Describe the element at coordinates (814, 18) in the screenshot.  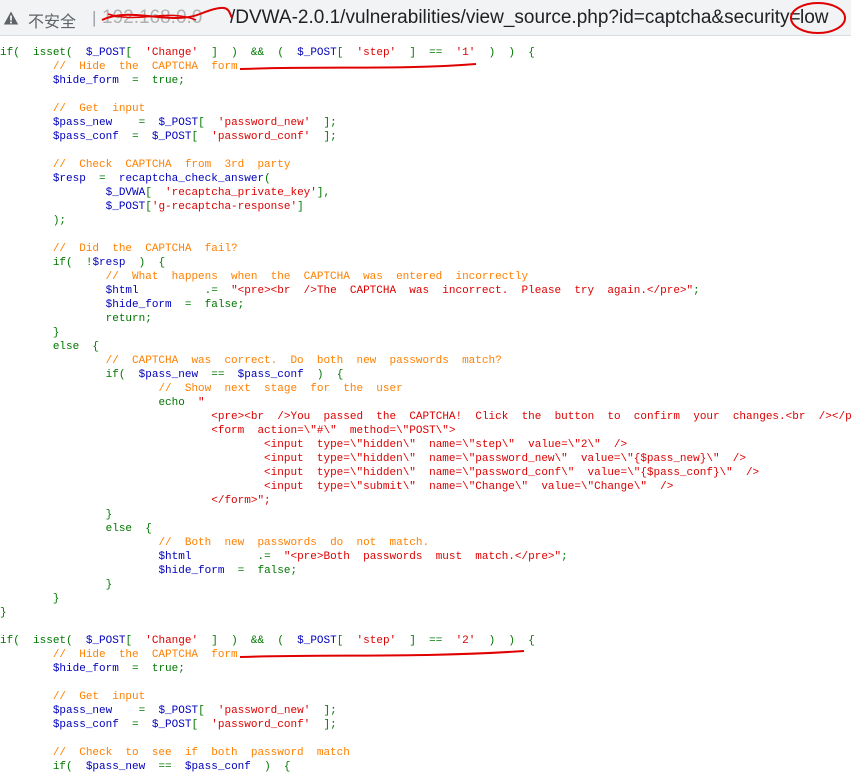
I see `url-security-level: low` at that location.